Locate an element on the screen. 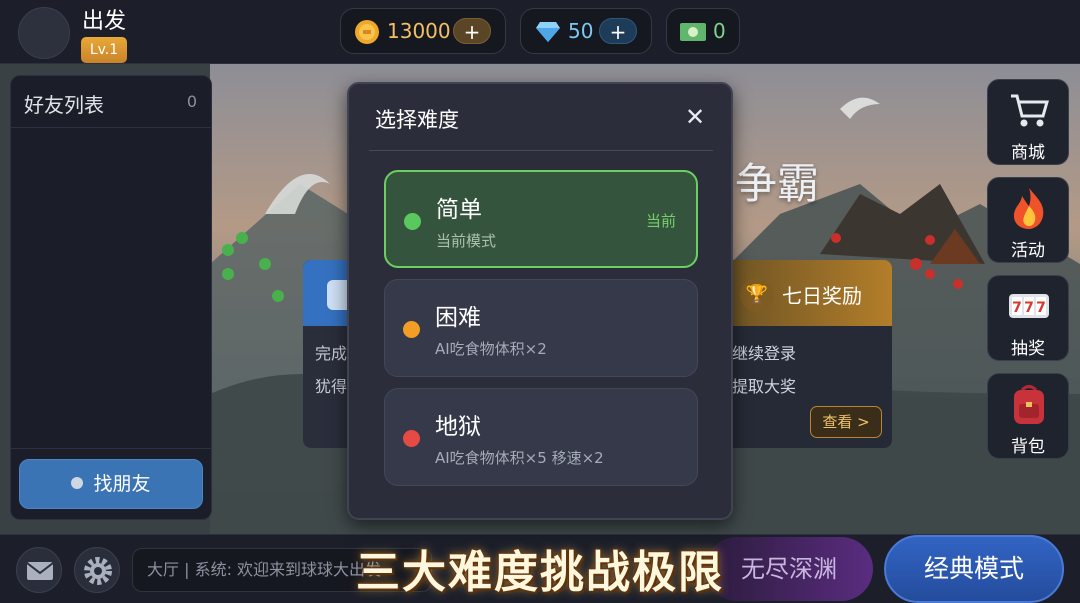  side-button-label: 商城 is located at coordinates (1028, 153).